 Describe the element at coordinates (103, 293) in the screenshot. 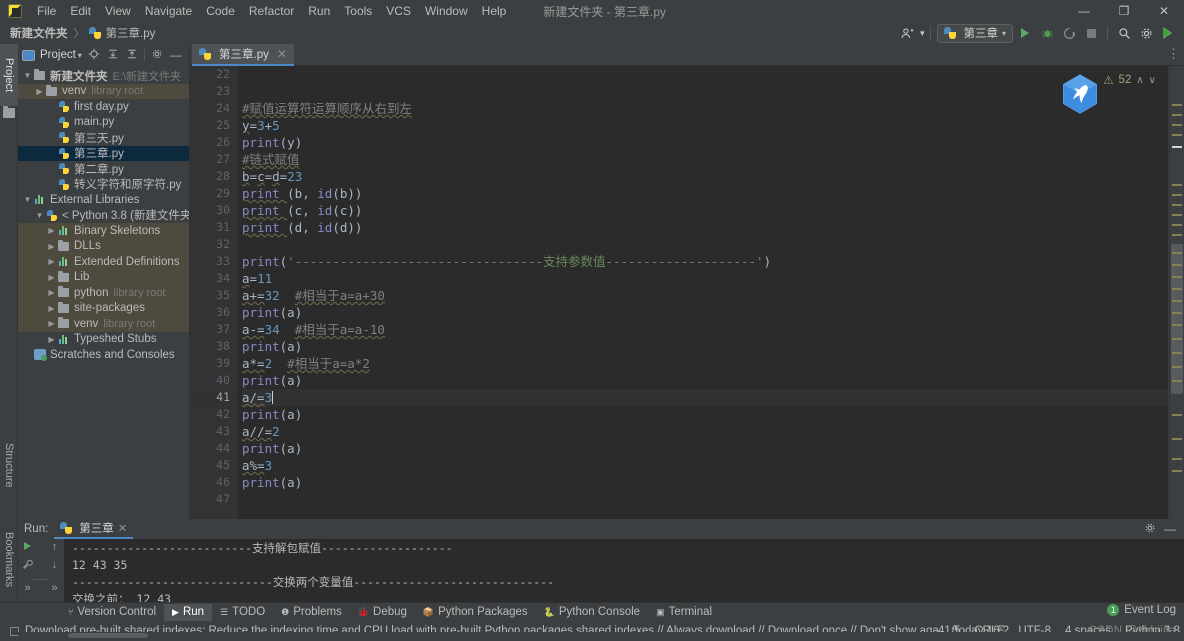

I see `tree-node: ▶ python library root` at that location.